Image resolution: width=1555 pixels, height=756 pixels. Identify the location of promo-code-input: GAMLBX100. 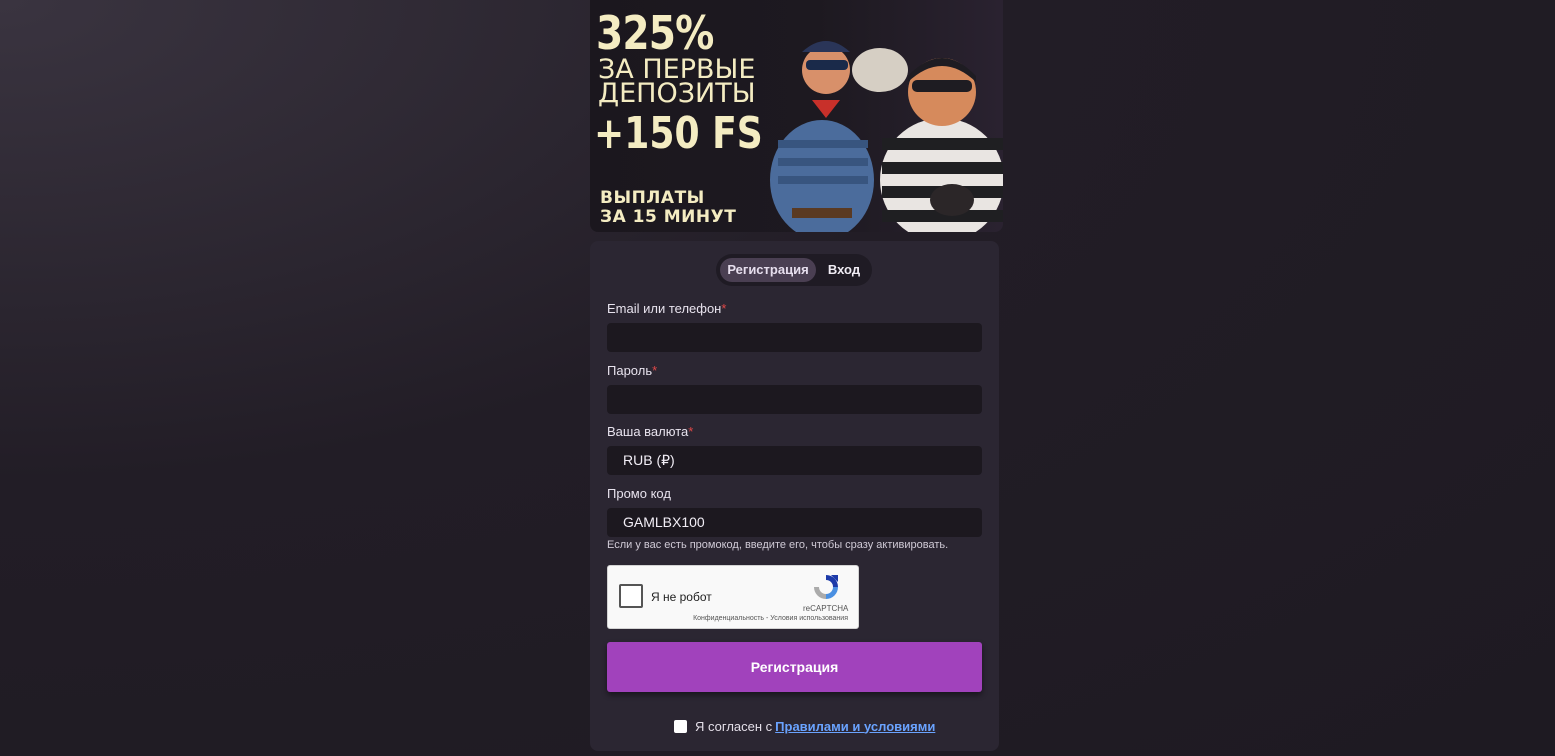
(794, 522).